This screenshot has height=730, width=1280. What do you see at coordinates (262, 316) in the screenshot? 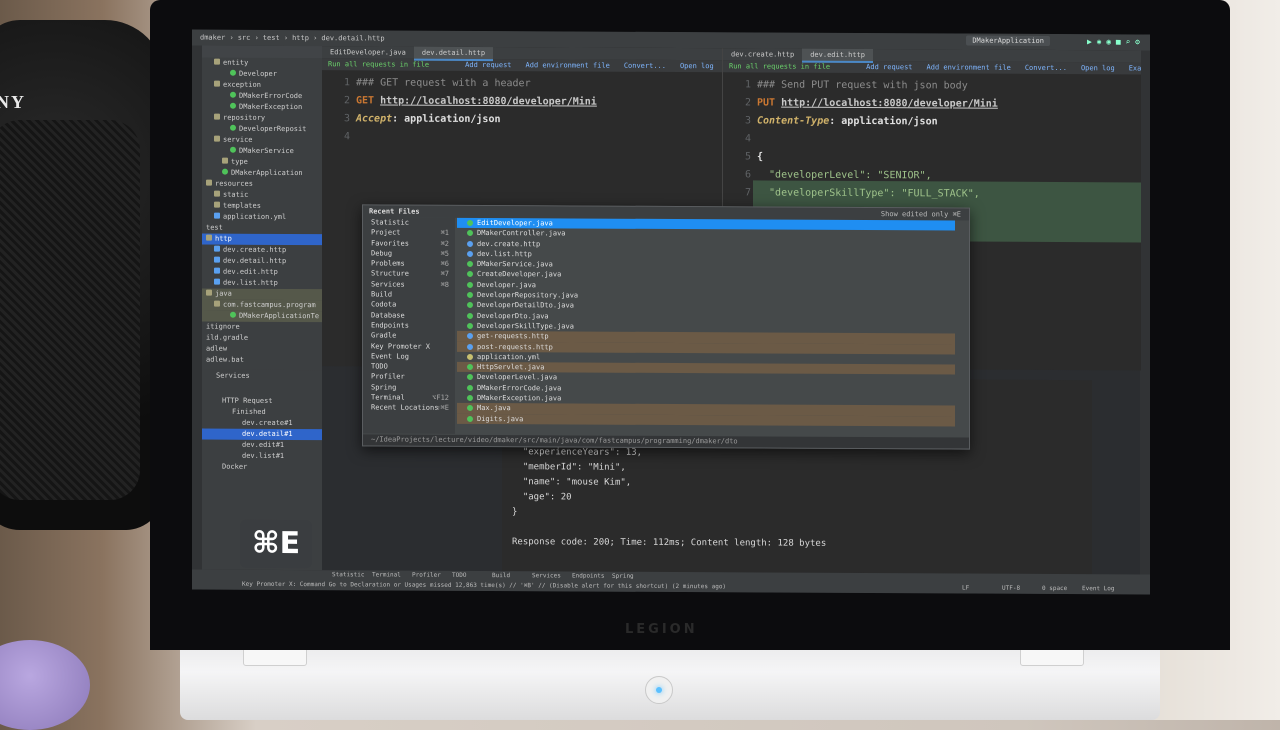
I see `tree-item: DMakerApplicationTe` at bounding box center [262, 316].